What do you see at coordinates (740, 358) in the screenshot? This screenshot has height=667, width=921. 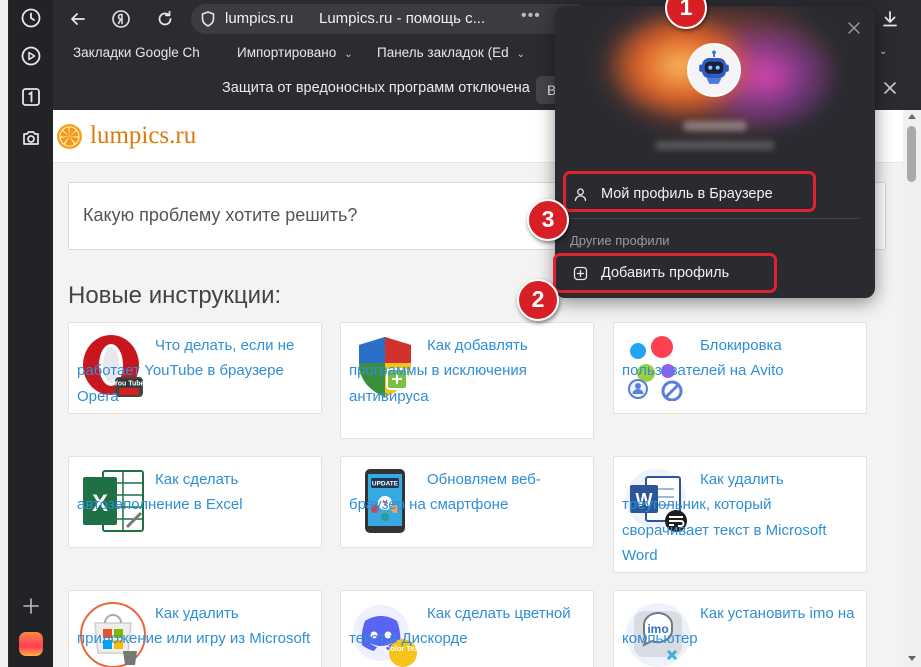 I see `article-title: Блокировка пользователей на Avito` at bounding box center [740, 358].